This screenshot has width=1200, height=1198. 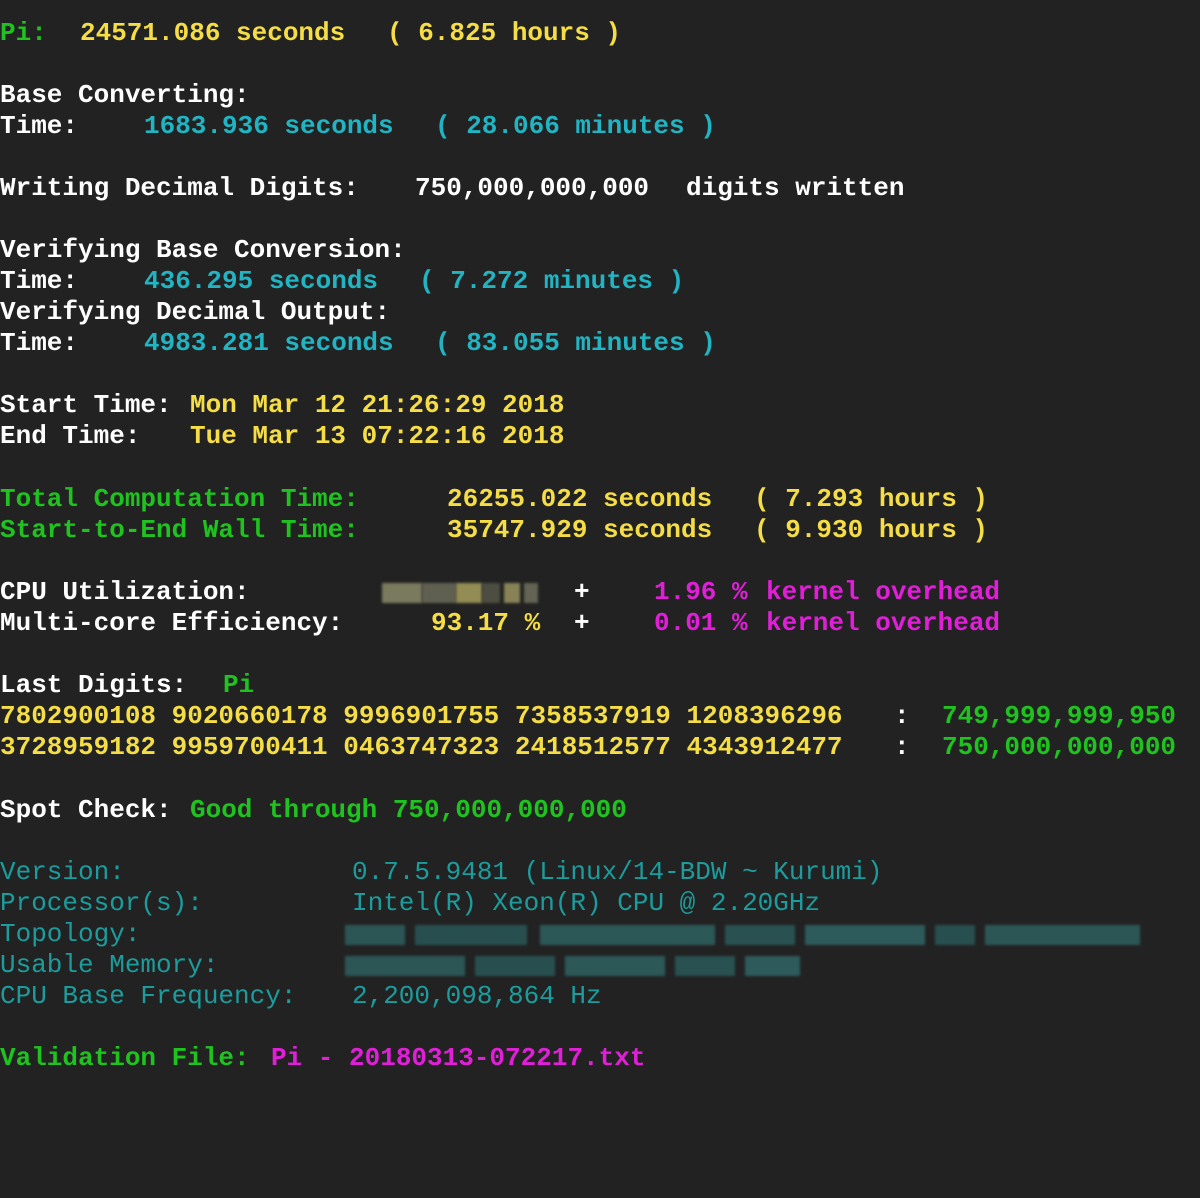 I want to click on validation-file-label: Validation File:, so click(x=125, y=1058).